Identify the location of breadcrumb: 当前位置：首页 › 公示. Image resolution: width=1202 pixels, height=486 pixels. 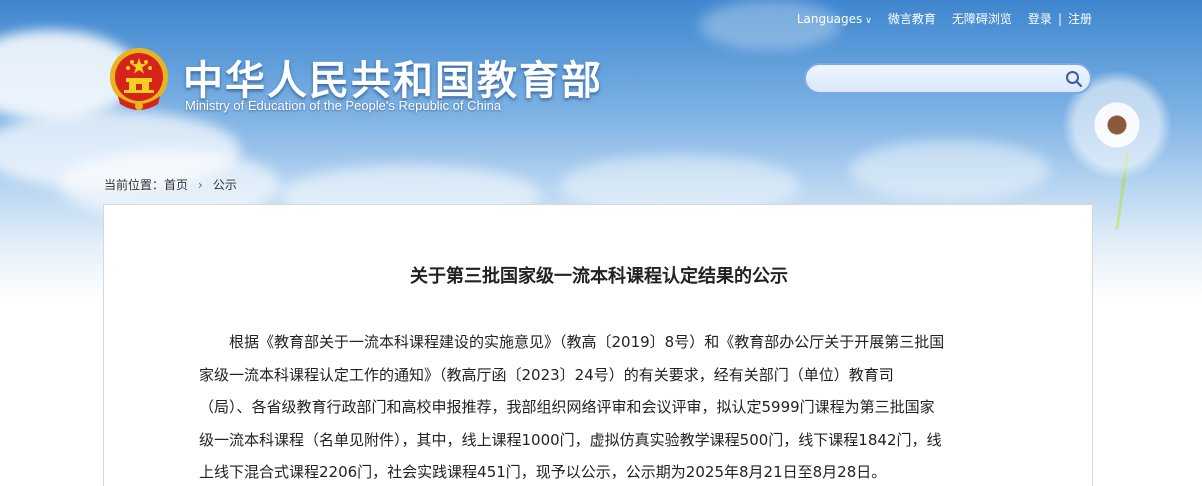
(170, 184).